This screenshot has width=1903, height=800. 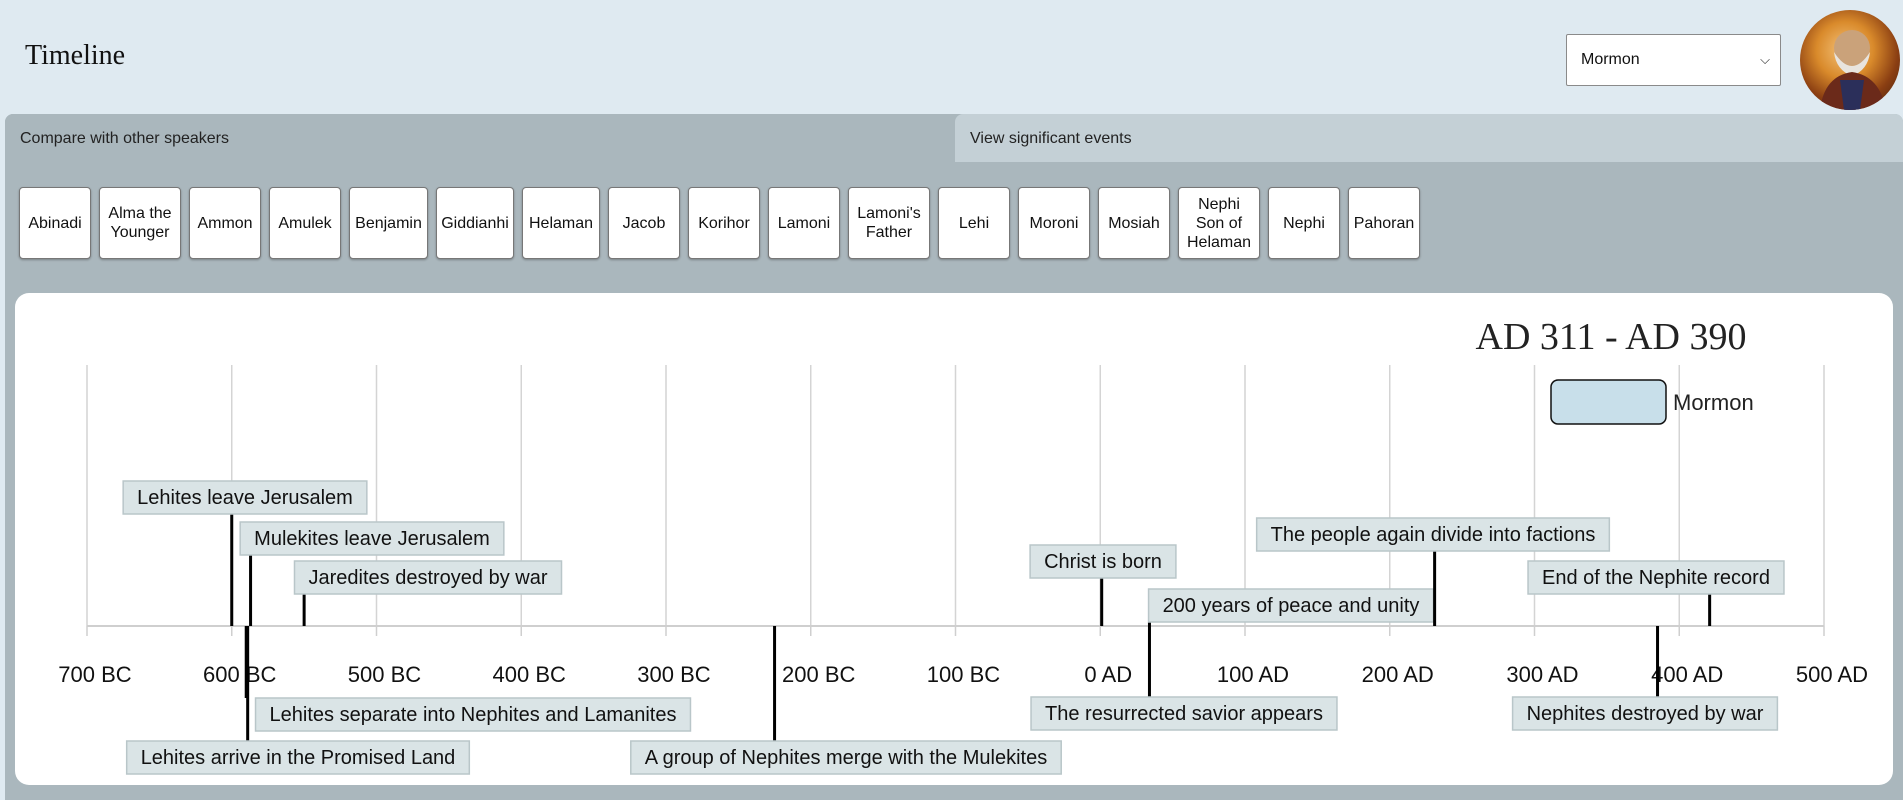 What do you see at coordinates (1645, 714) in the screenshot?
I see `event-label: Nephites destroyed by war` at bounding box center [1645, 714].